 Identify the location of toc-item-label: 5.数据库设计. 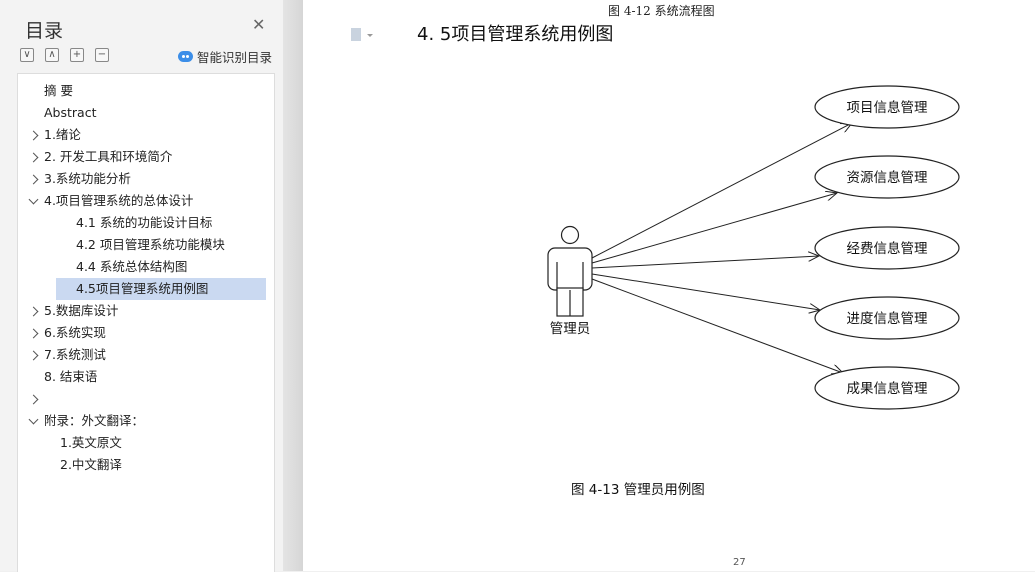
(81, 310).